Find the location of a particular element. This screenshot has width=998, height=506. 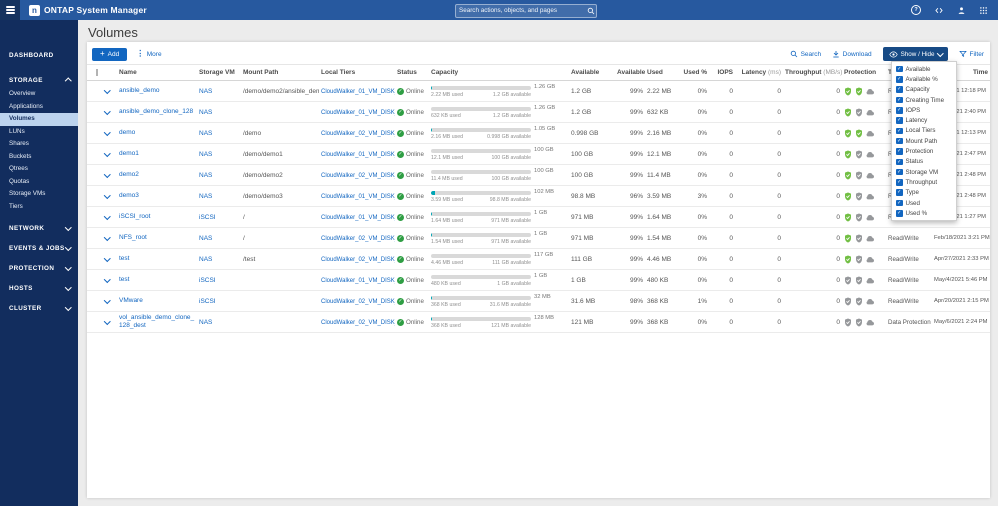

volume-name-link: demo1 is located at coordinates (157, 154).